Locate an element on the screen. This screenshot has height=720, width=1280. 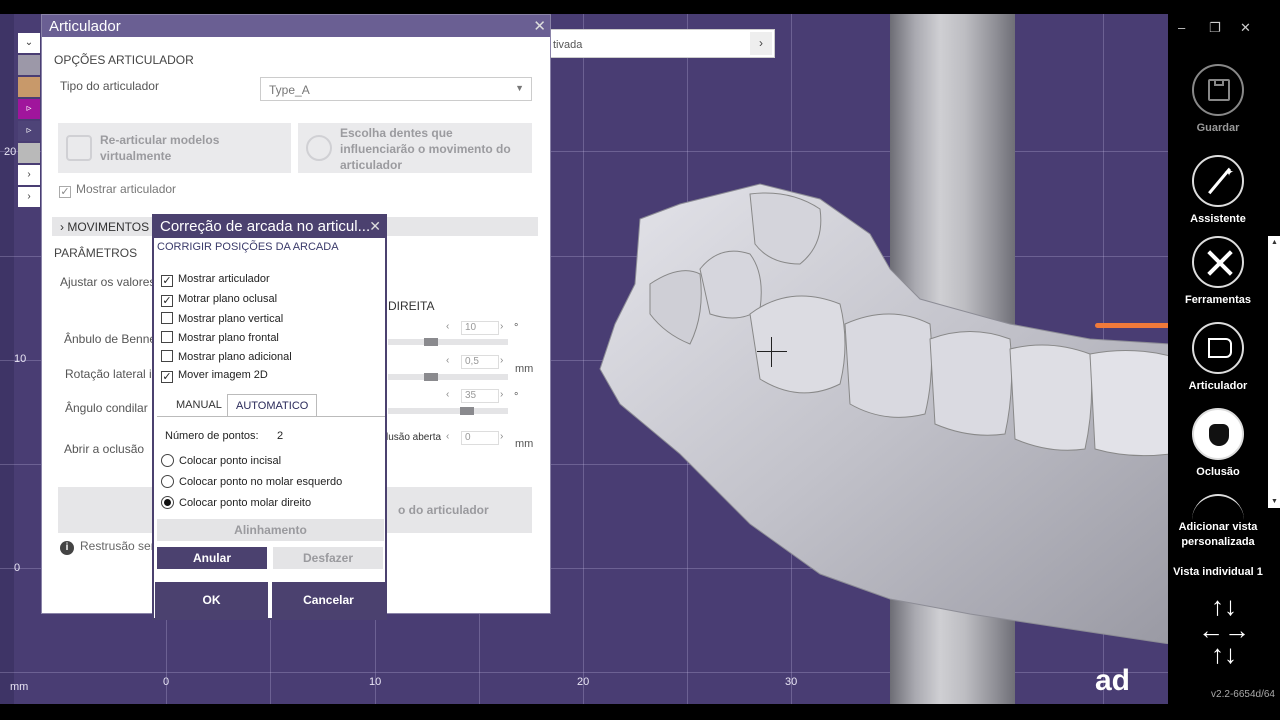
lateral-slider is located at coordinates (448, 377).